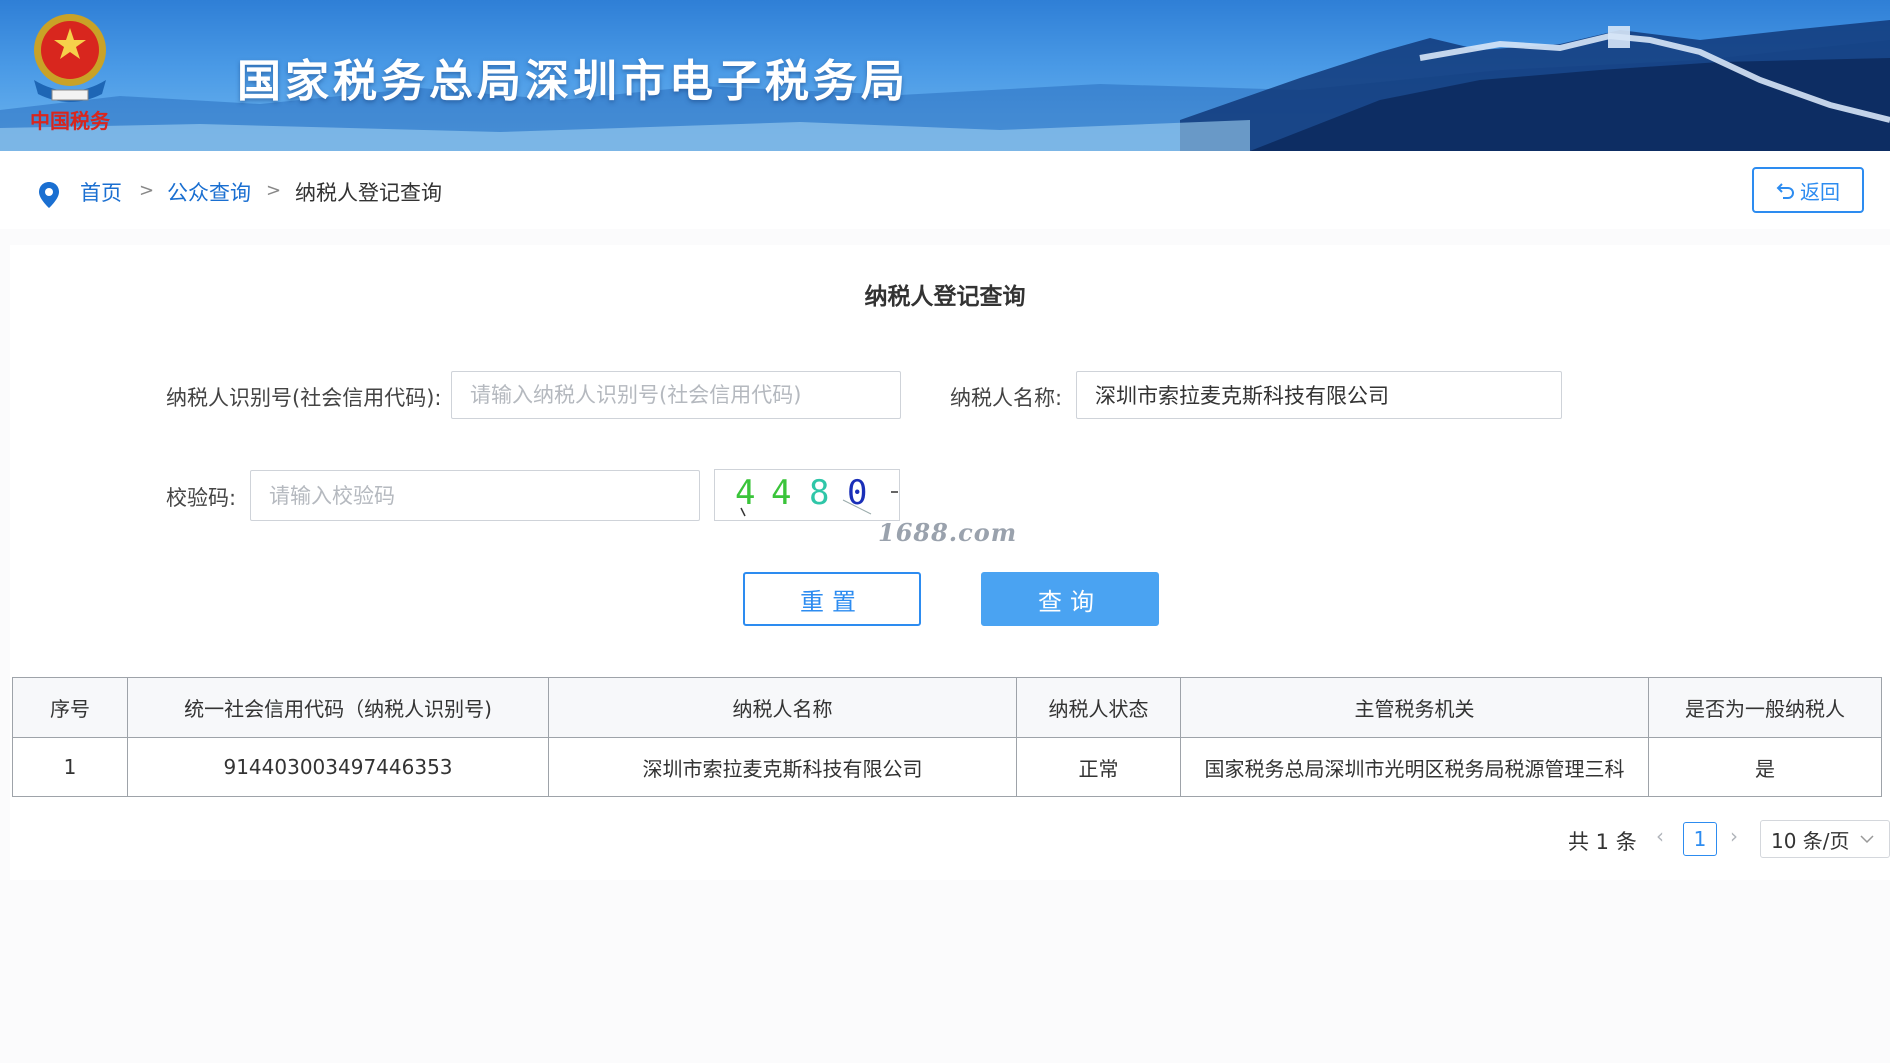  What do you see at coordinates (945, 297) in the screenshot?
I see `page-title: 纳税人登记查询` at bounding box center [945, 297].